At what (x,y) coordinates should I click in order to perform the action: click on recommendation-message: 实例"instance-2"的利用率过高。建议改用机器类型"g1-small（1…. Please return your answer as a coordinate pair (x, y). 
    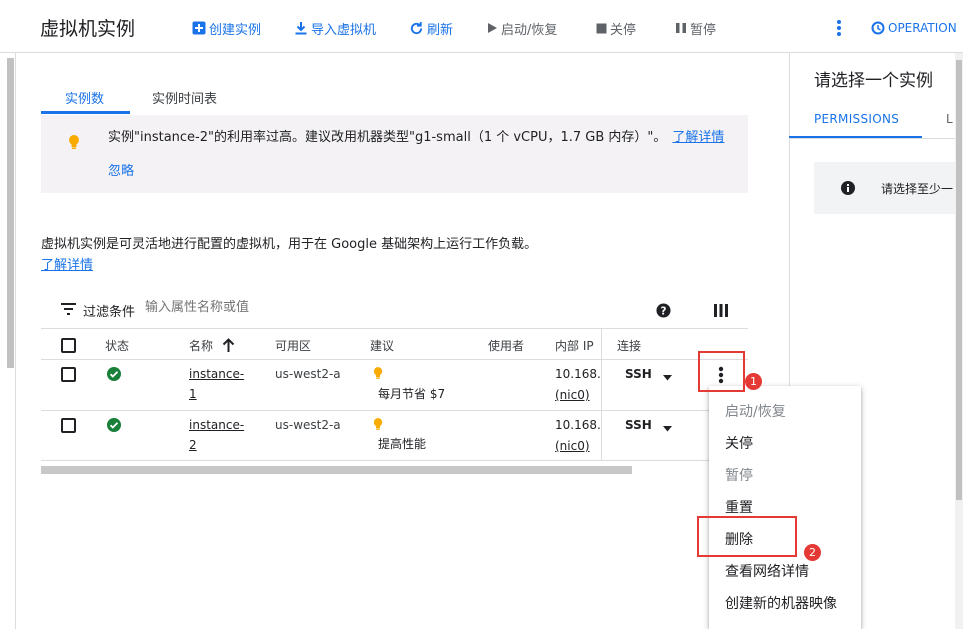
    Looking at the image, I should click on (387, 137).